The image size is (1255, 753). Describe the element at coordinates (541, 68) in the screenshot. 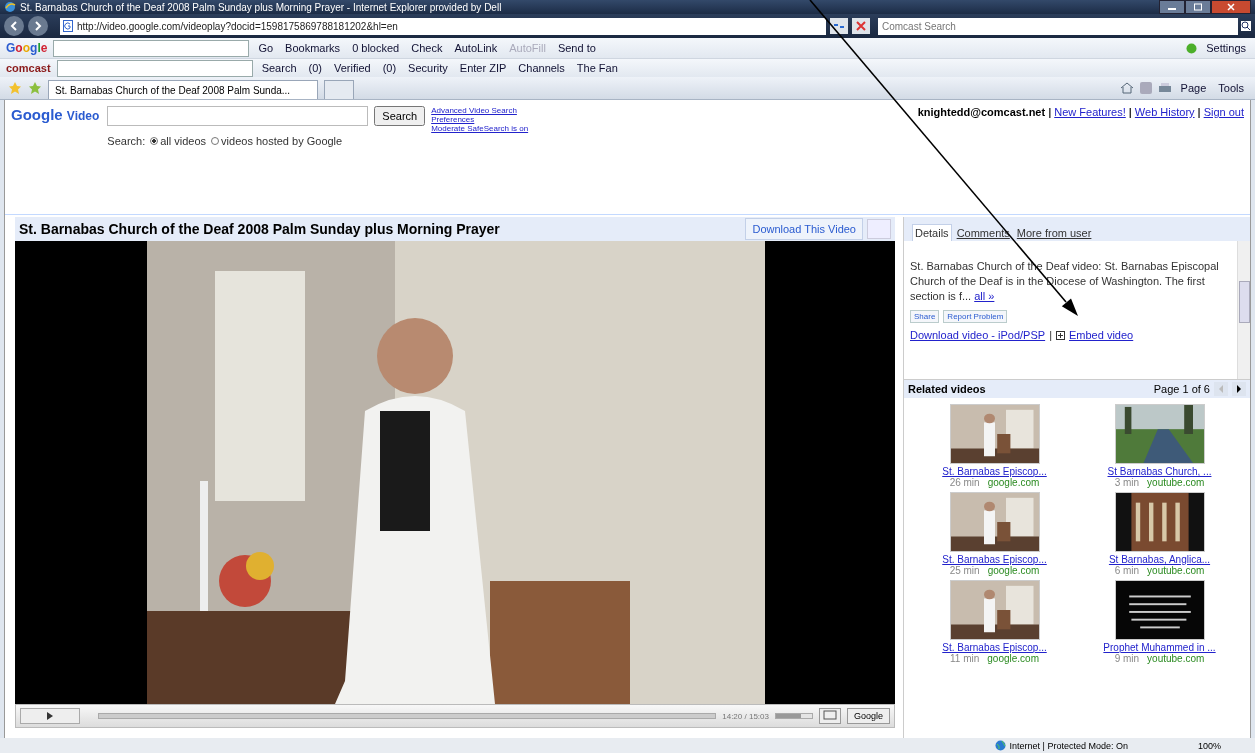

I see `toolbar-button: Channels` at that location.